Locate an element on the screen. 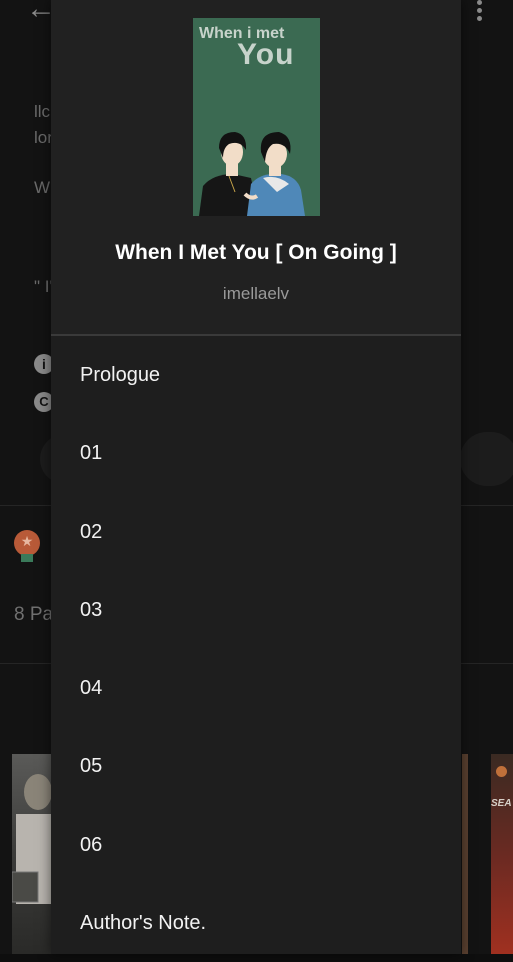 Image resolution: width=513 pixels, height=962 pixels. background-action-button is located at coordinates (486, 459).